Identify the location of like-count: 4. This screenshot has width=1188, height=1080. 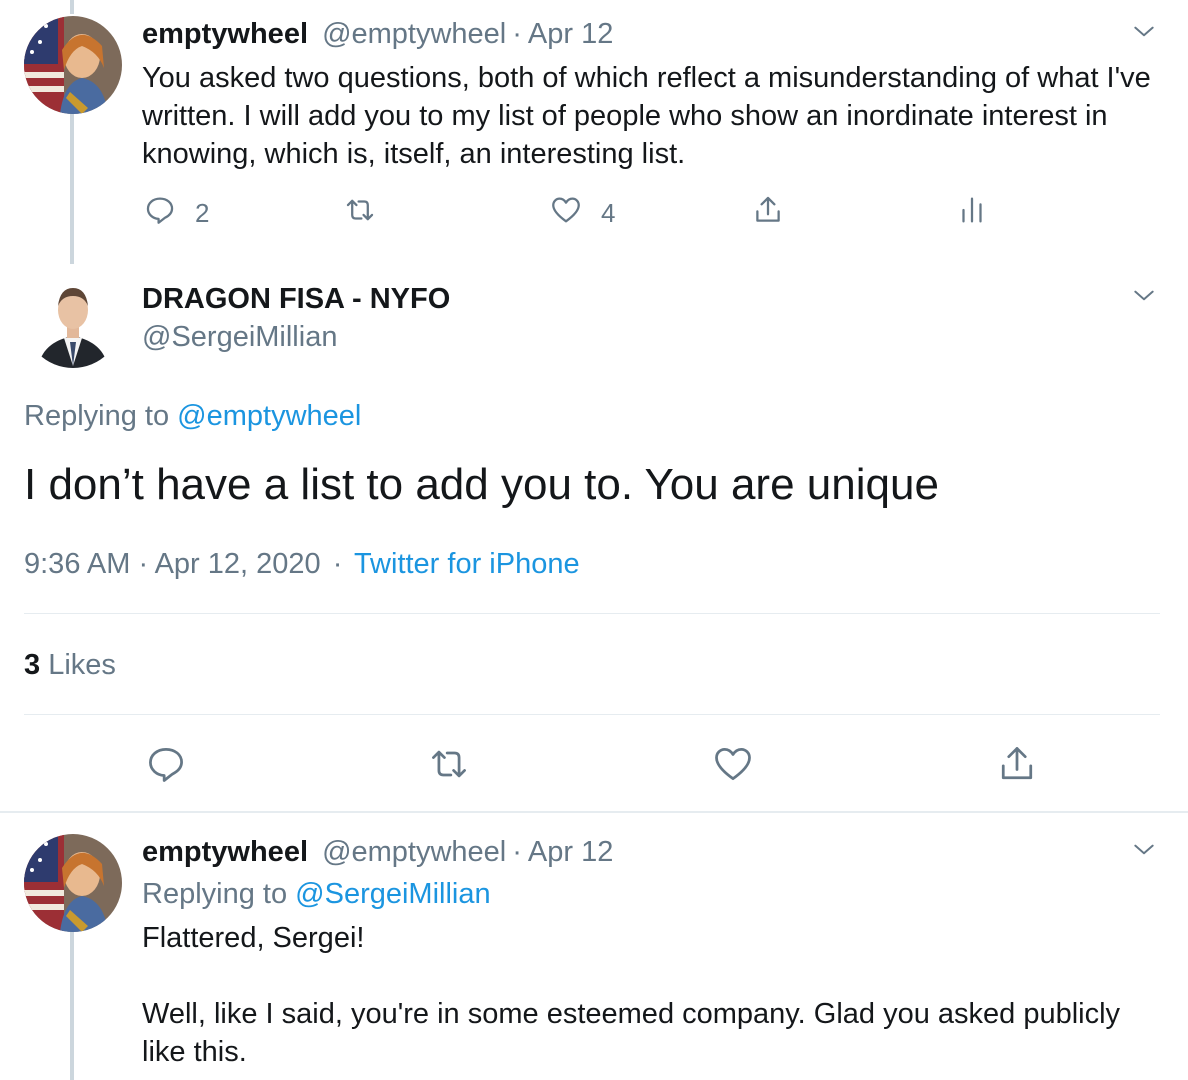
(608, 213).